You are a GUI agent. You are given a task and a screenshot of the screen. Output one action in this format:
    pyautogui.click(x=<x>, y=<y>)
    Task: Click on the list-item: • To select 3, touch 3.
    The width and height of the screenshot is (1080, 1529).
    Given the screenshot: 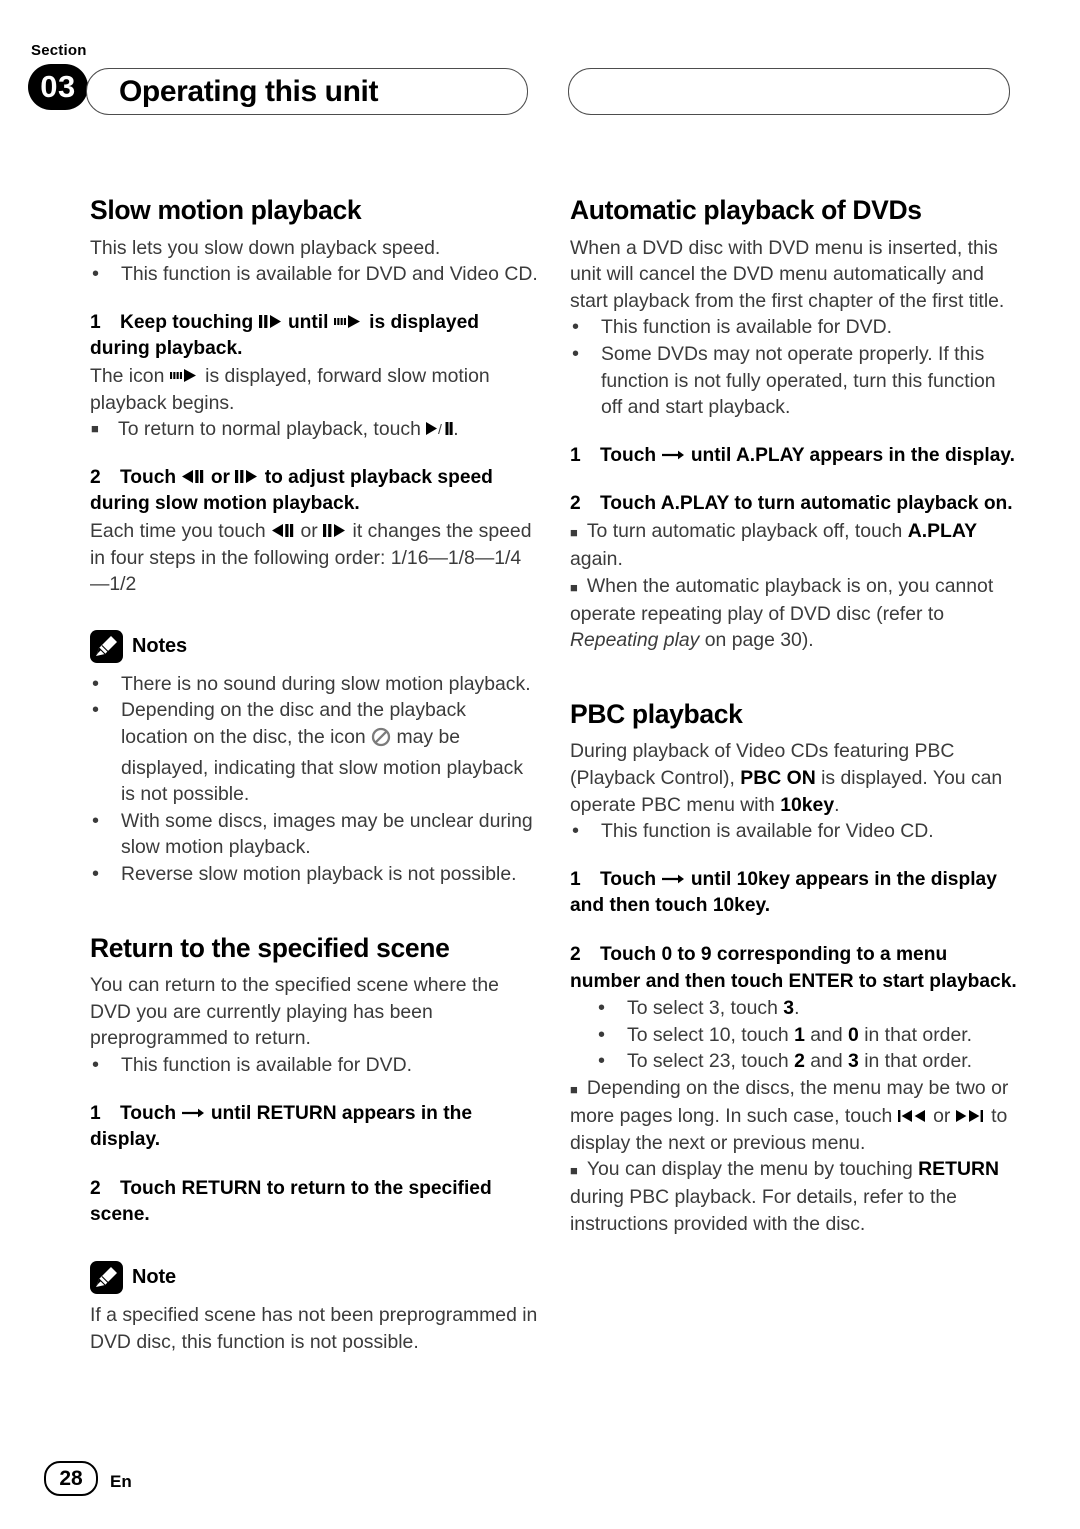 What is the action you would take?
    pyautogui.click(x=807, y=1008)
    